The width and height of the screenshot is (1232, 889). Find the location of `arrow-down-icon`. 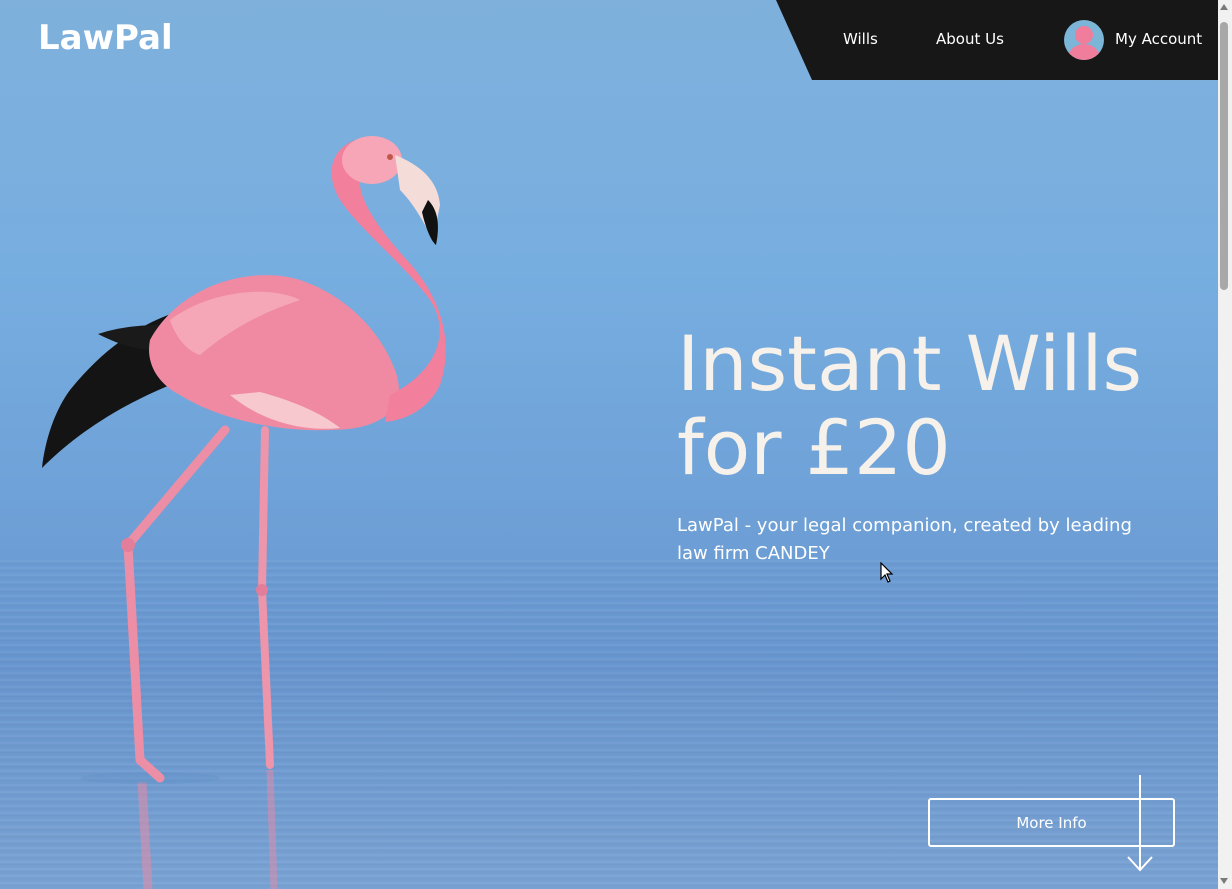

arrow-down-icon is located at coordinates (1140, 824).